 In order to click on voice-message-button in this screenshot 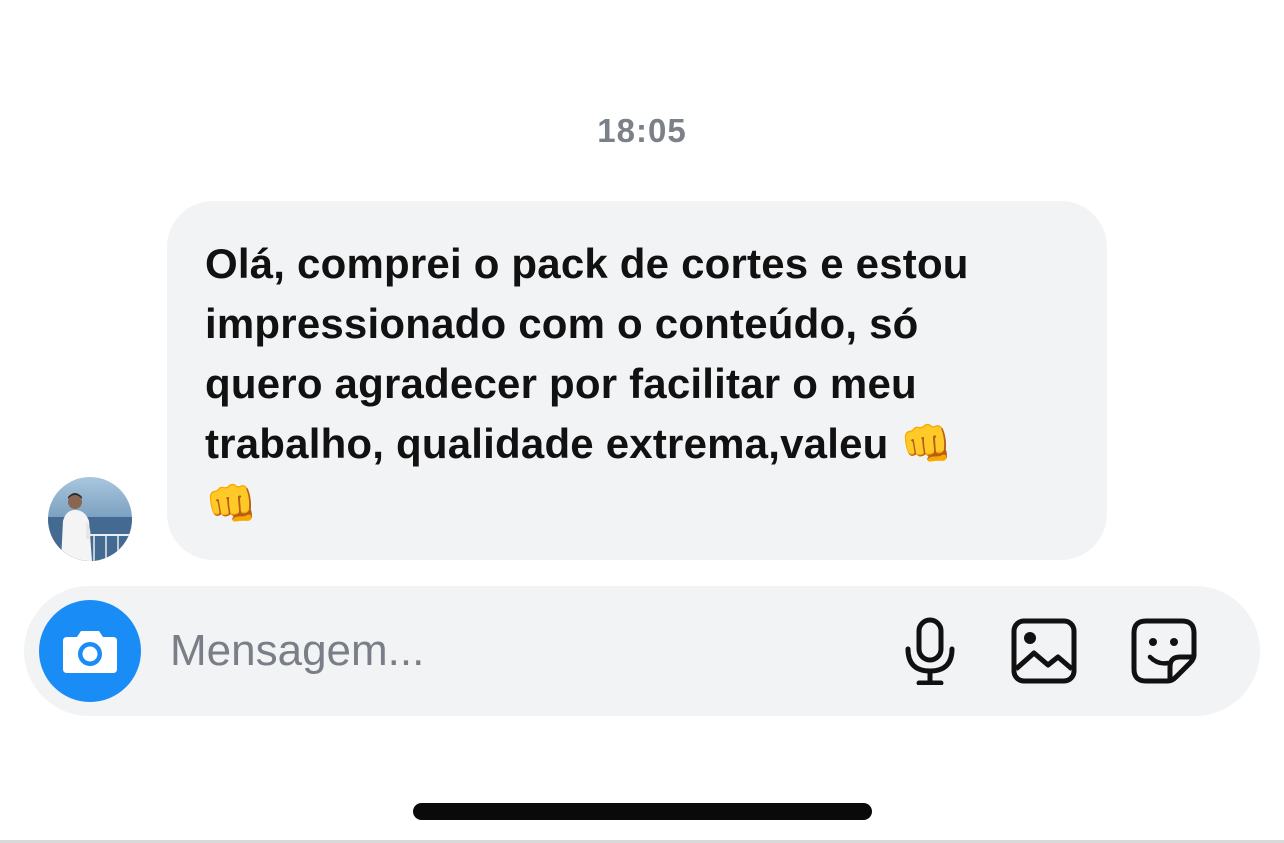, I will do `click(930, 651)`.